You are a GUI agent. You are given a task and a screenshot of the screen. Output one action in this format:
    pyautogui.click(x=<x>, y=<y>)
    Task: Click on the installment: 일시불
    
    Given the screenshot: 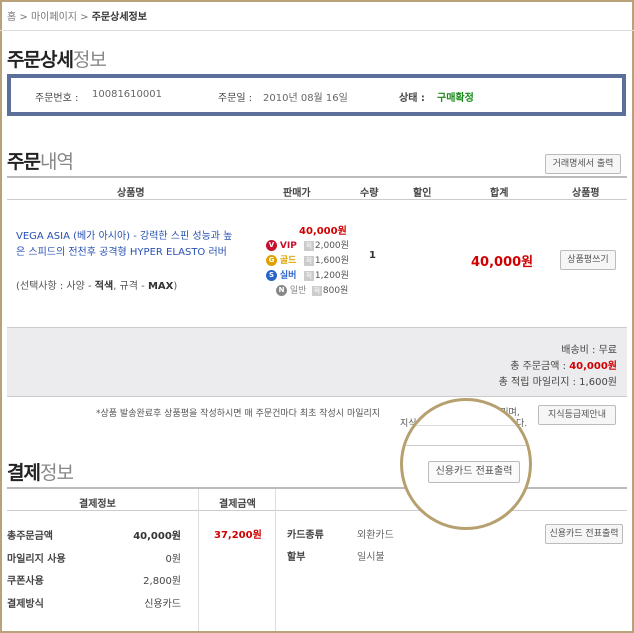 What is the action you would take?
    pyautogui.click(x=371, y=557)
    